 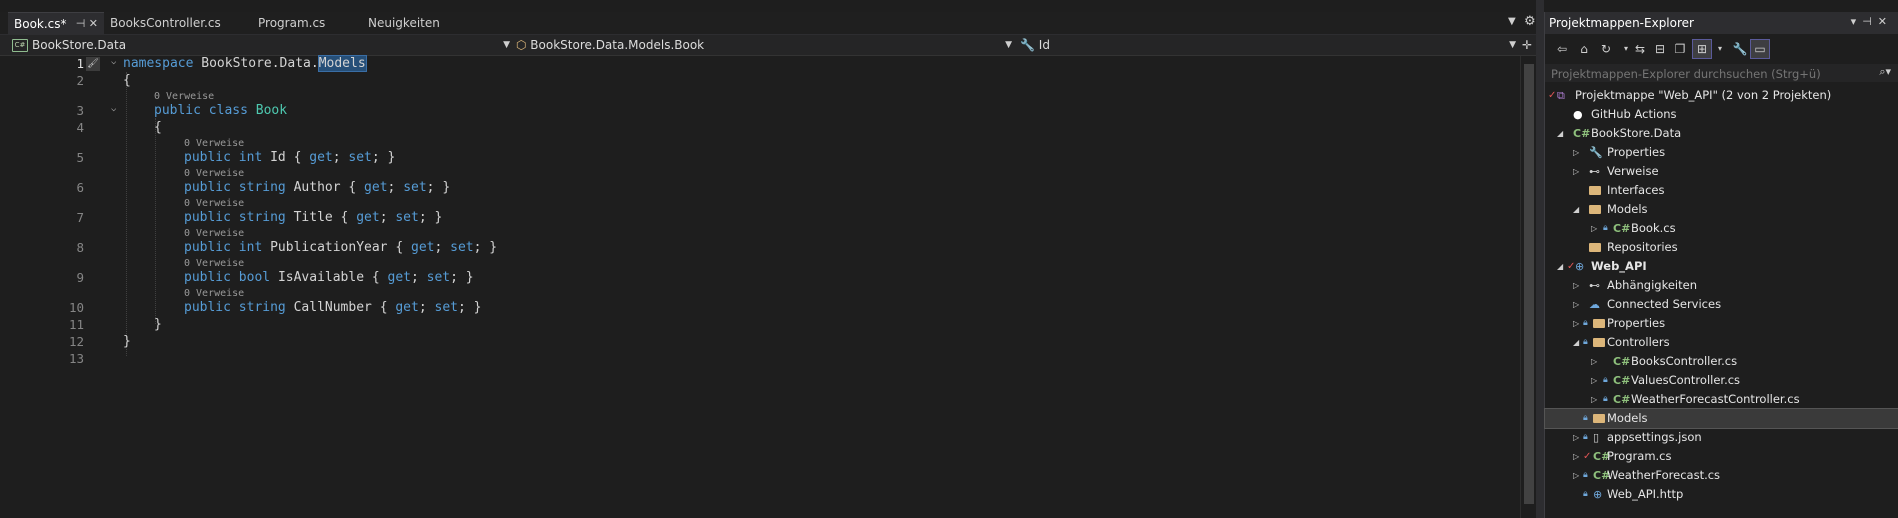 What do you see at coordinates (1721, 152) in the screenshot?
I see `tree-item-properties: ▷ 🔧 Properties` at bounding box center [1721, 152].